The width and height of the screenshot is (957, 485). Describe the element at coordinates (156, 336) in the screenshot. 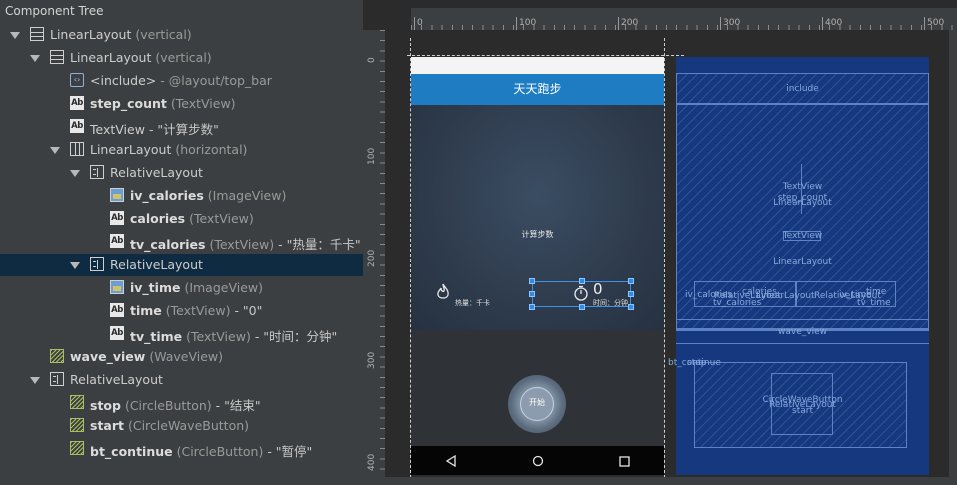

I see `node-name: tv_time` at that location.